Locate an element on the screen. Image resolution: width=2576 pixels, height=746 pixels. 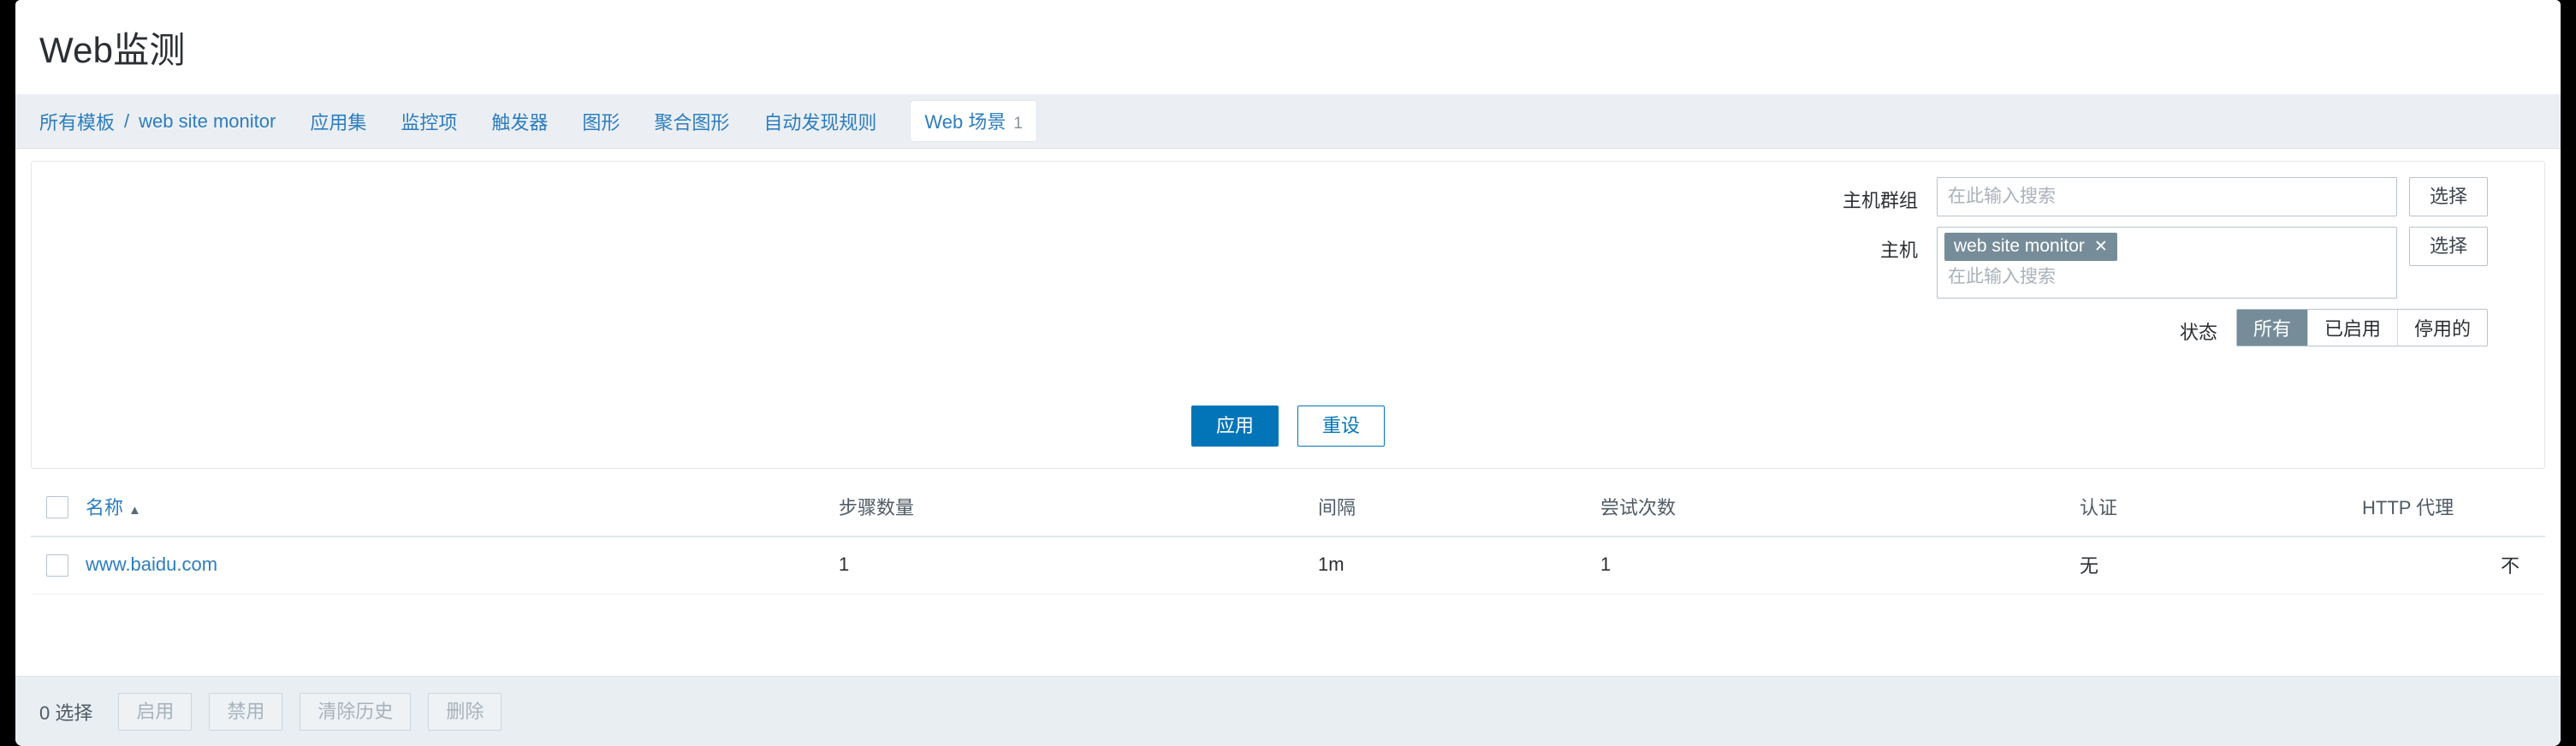
tab-screens: 聚合图形 is located at coordinates (691, 121).